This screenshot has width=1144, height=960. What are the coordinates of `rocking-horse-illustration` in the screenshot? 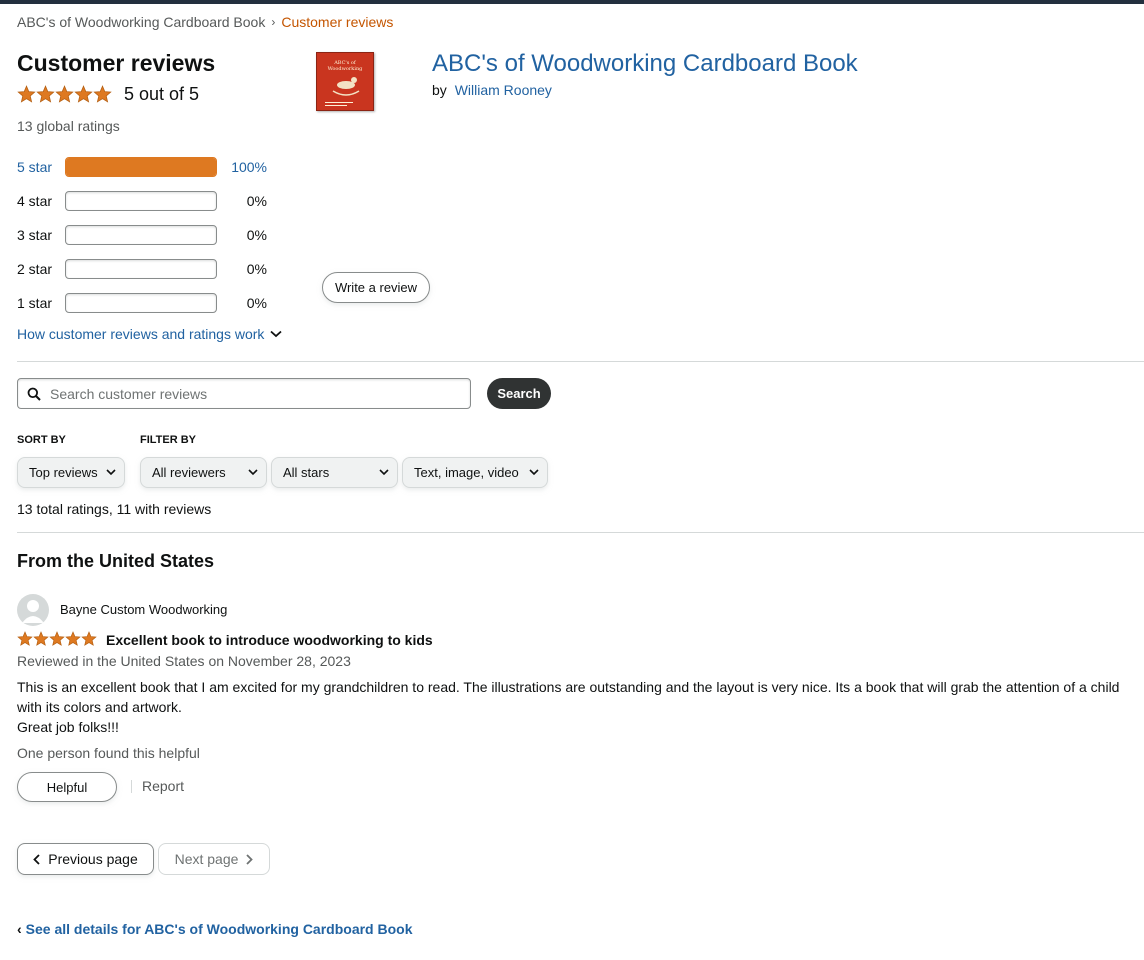 It's located at (342, 91).